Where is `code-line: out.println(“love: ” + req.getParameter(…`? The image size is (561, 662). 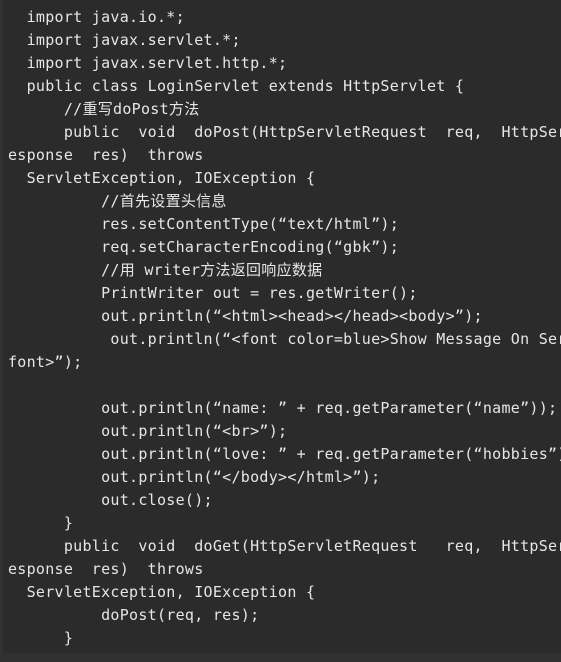 code-line: out.println(“love: ” + req.getParameter(… is located at coordinates (284, 454).